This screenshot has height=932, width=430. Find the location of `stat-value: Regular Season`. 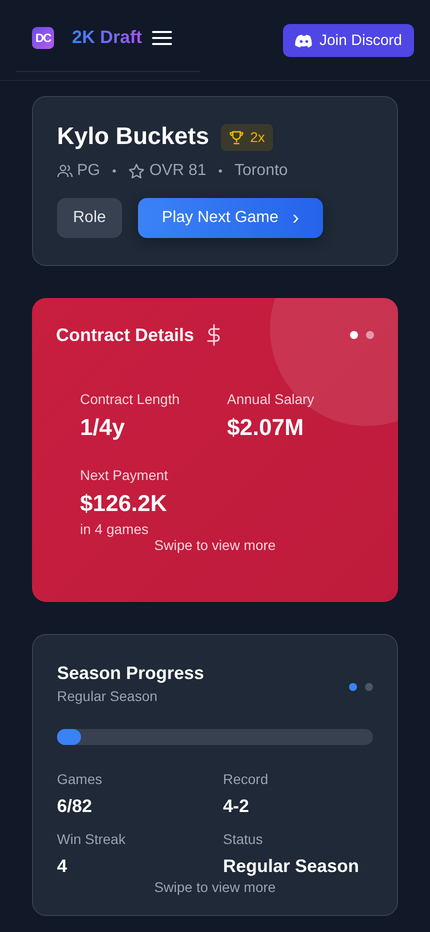

stat-value: Regular Season is located at coordinates (291, 866).